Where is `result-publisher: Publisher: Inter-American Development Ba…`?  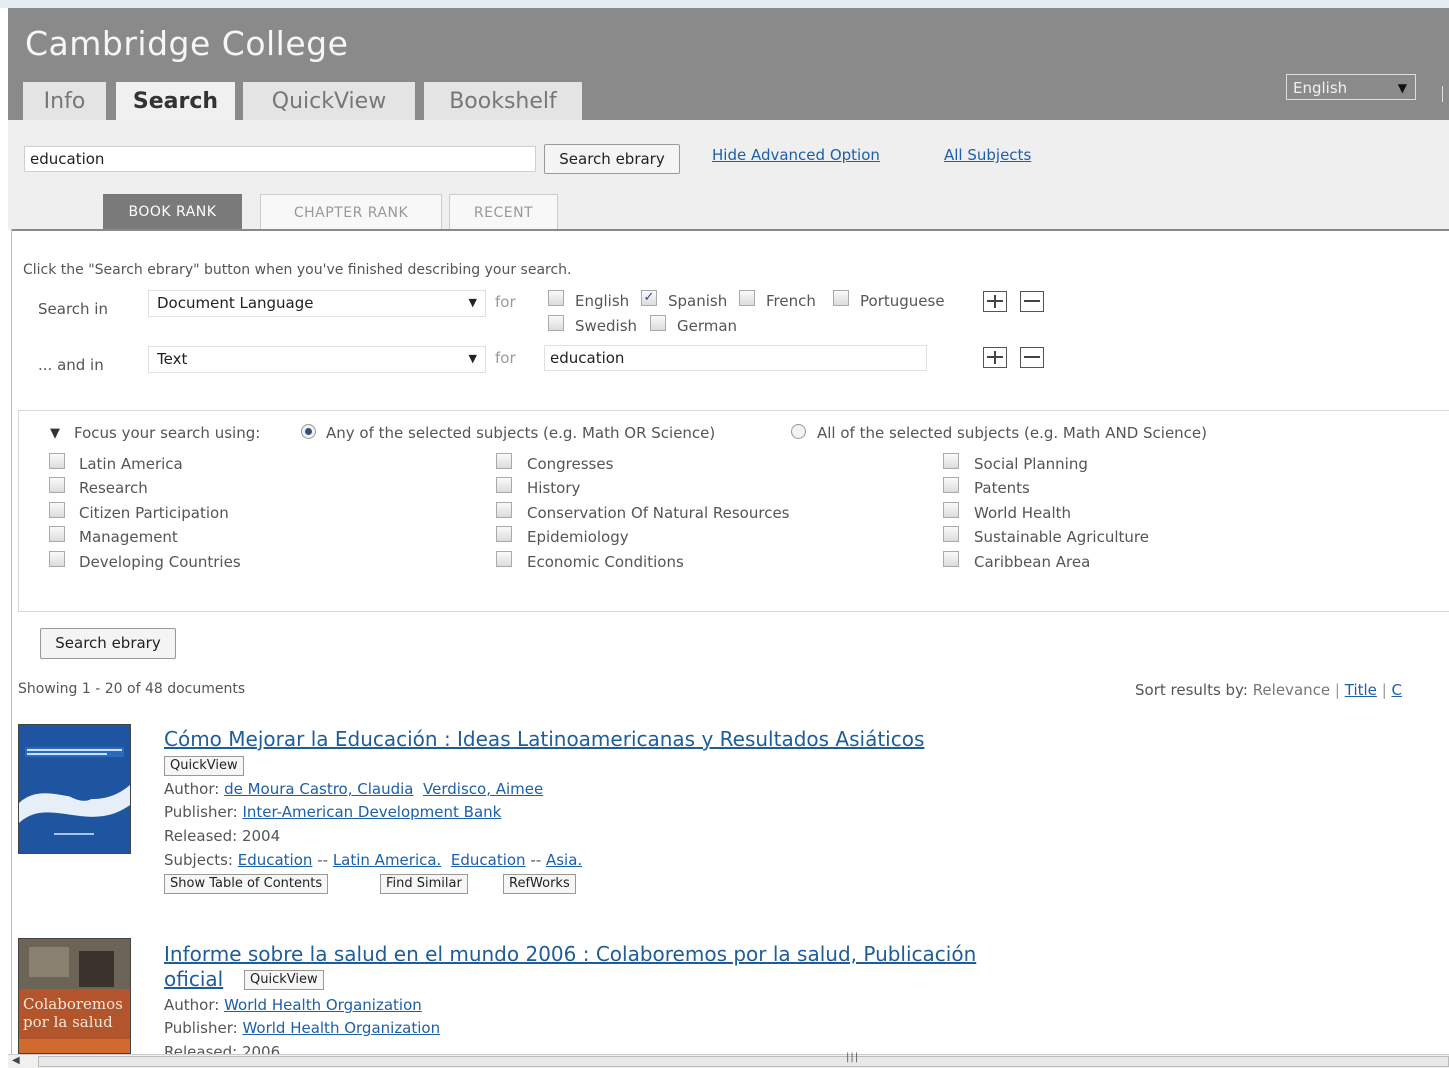 result-publisher: Publisher: Inter-American Development Ba… is located at coordinates (332, 812).